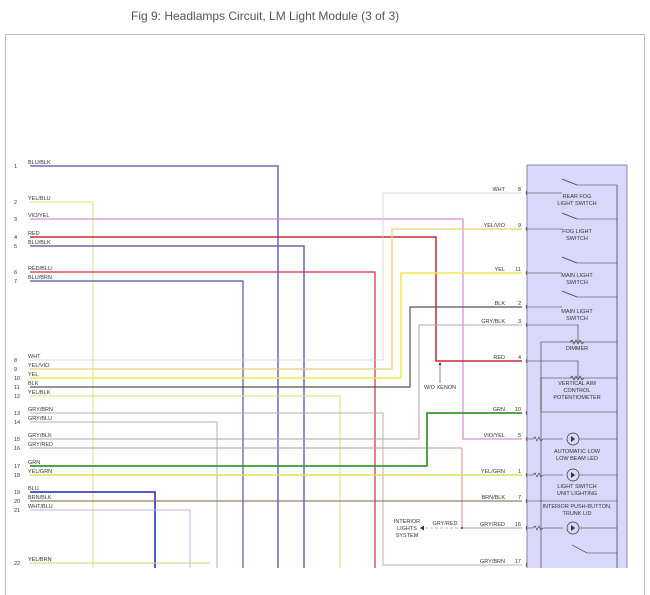 This screenshot has height=595, width=650. What do you see at coordinates (40, 560) in the screenshot?
I see `left-wire-label: YEL/BRN` at bounding box center [40, 560].